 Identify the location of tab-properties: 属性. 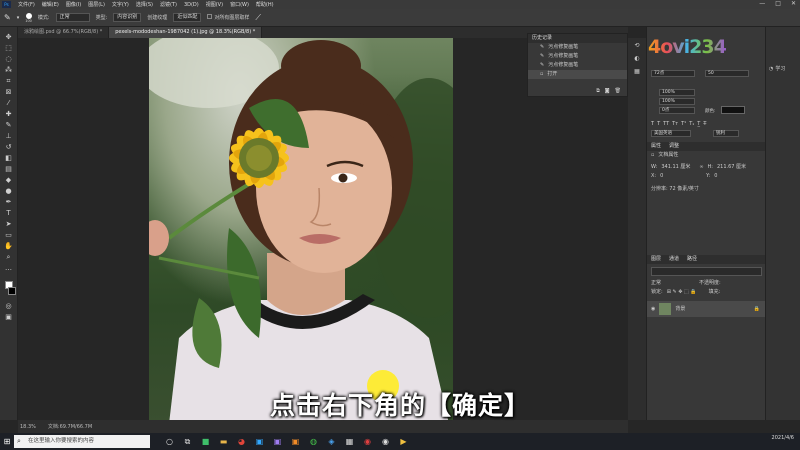
(656, 146).